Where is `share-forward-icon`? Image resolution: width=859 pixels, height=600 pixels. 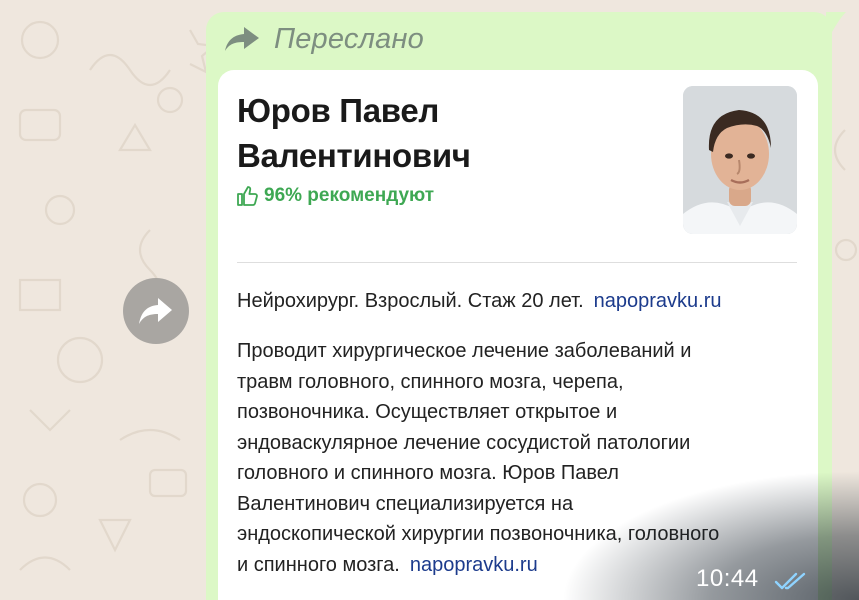
share-forward-icon is located at coordinates (155, 311).